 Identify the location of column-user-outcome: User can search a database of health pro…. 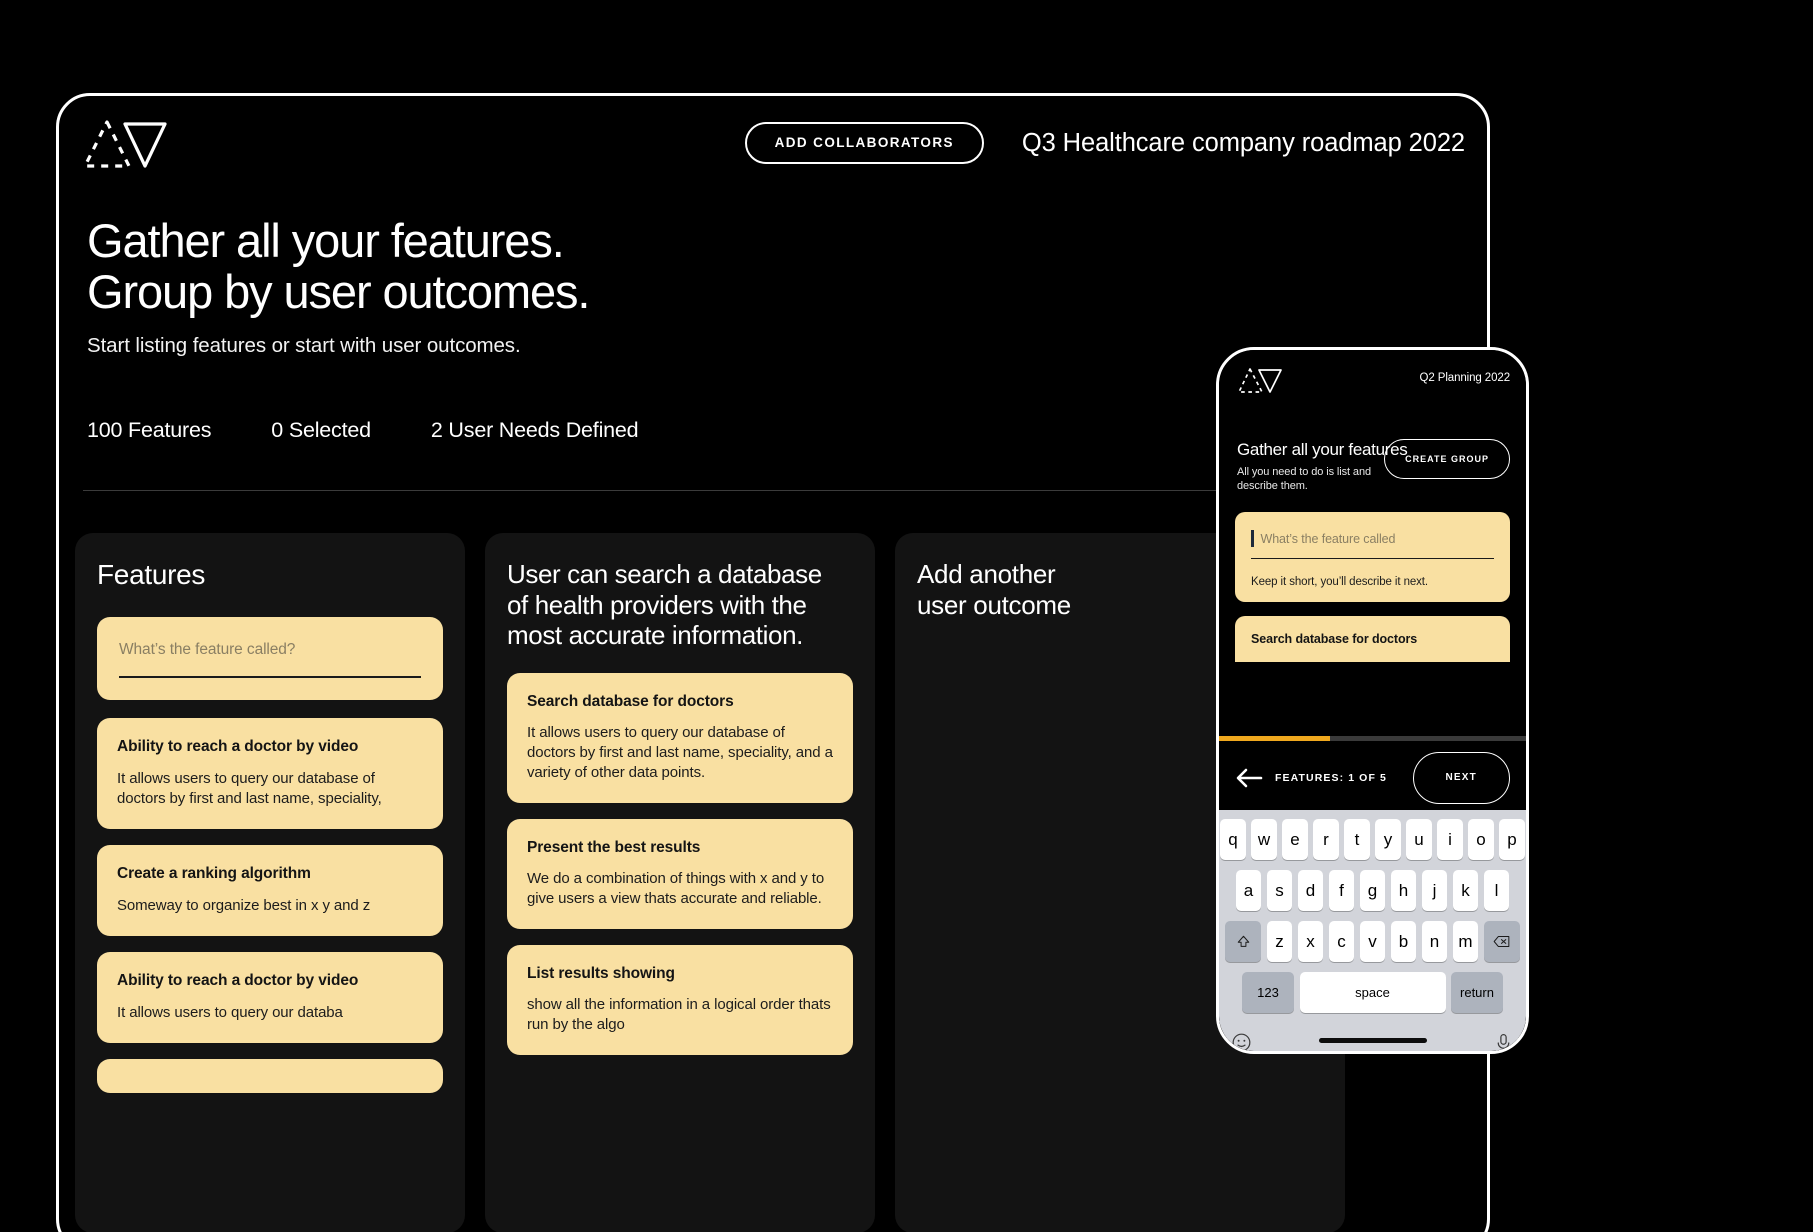
(680, 882).